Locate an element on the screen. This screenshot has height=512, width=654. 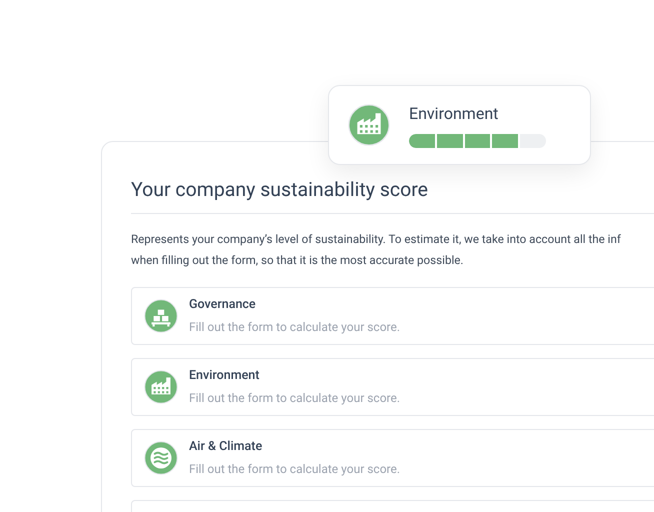
card-title: Your company sustainability score is located at coordinates (280, 190).